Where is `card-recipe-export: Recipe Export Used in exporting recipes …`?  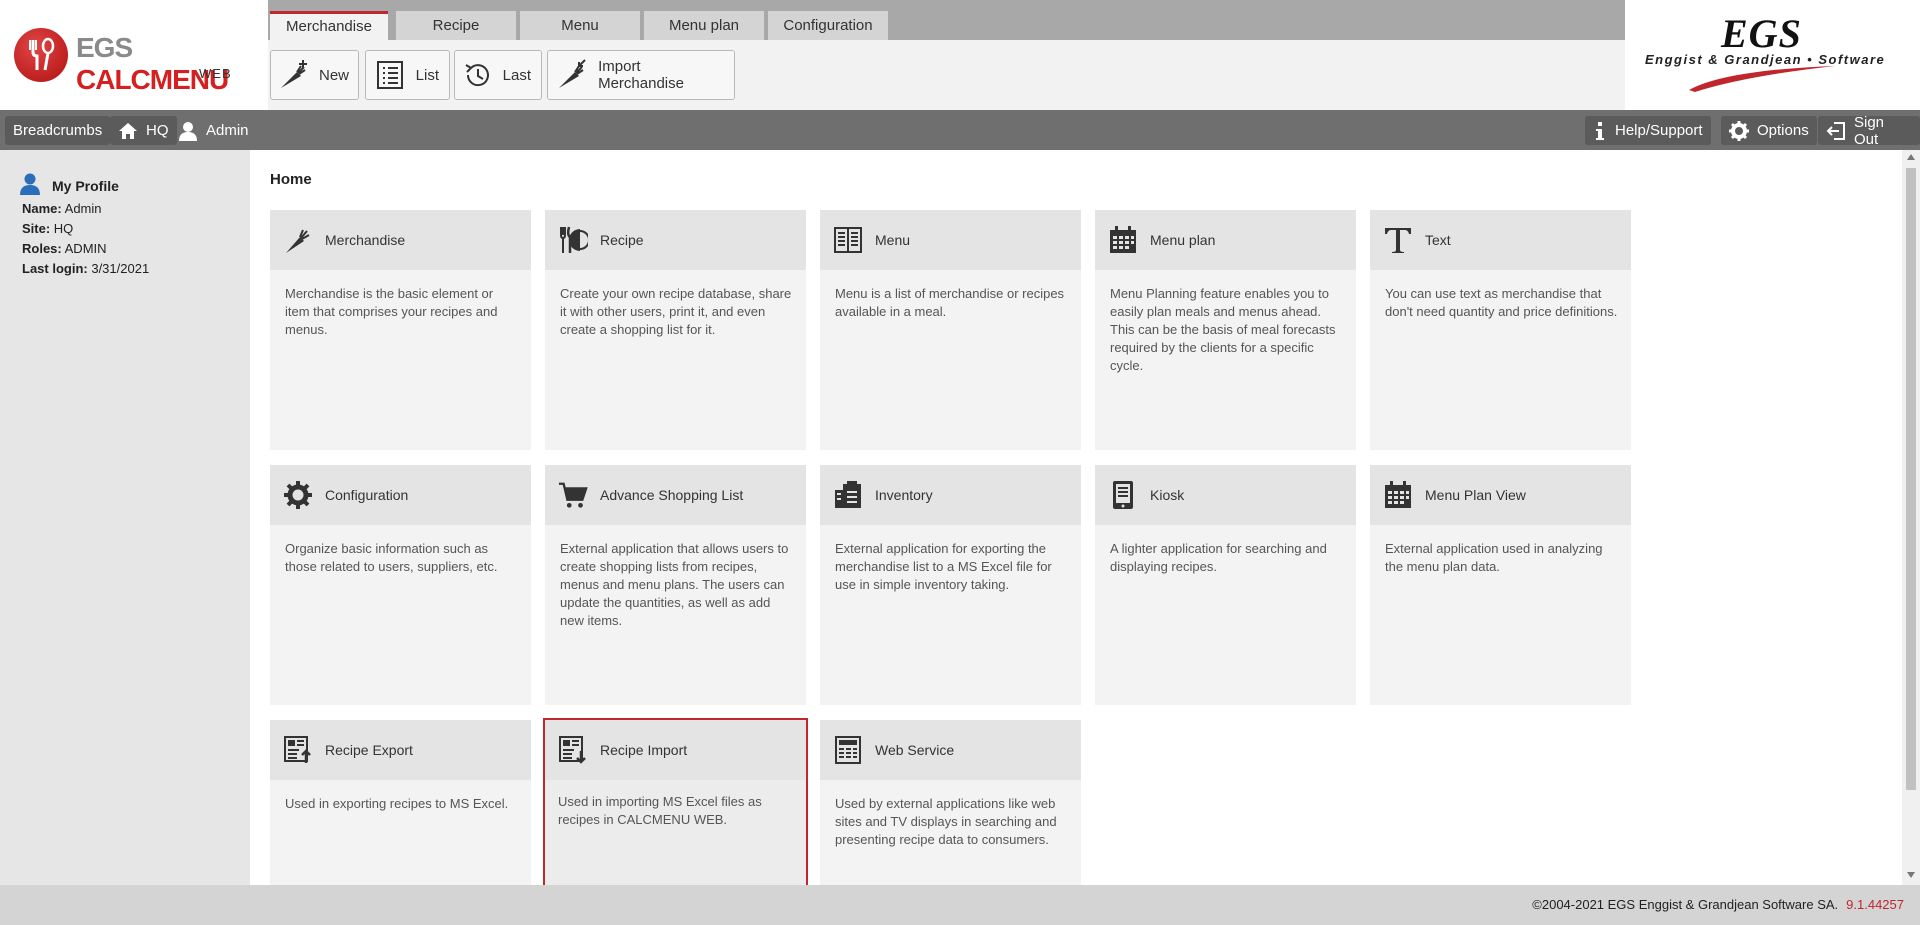
card-recipe-export: Recipe Export Used in exporting recipes … is located at coordinates (400, 802).